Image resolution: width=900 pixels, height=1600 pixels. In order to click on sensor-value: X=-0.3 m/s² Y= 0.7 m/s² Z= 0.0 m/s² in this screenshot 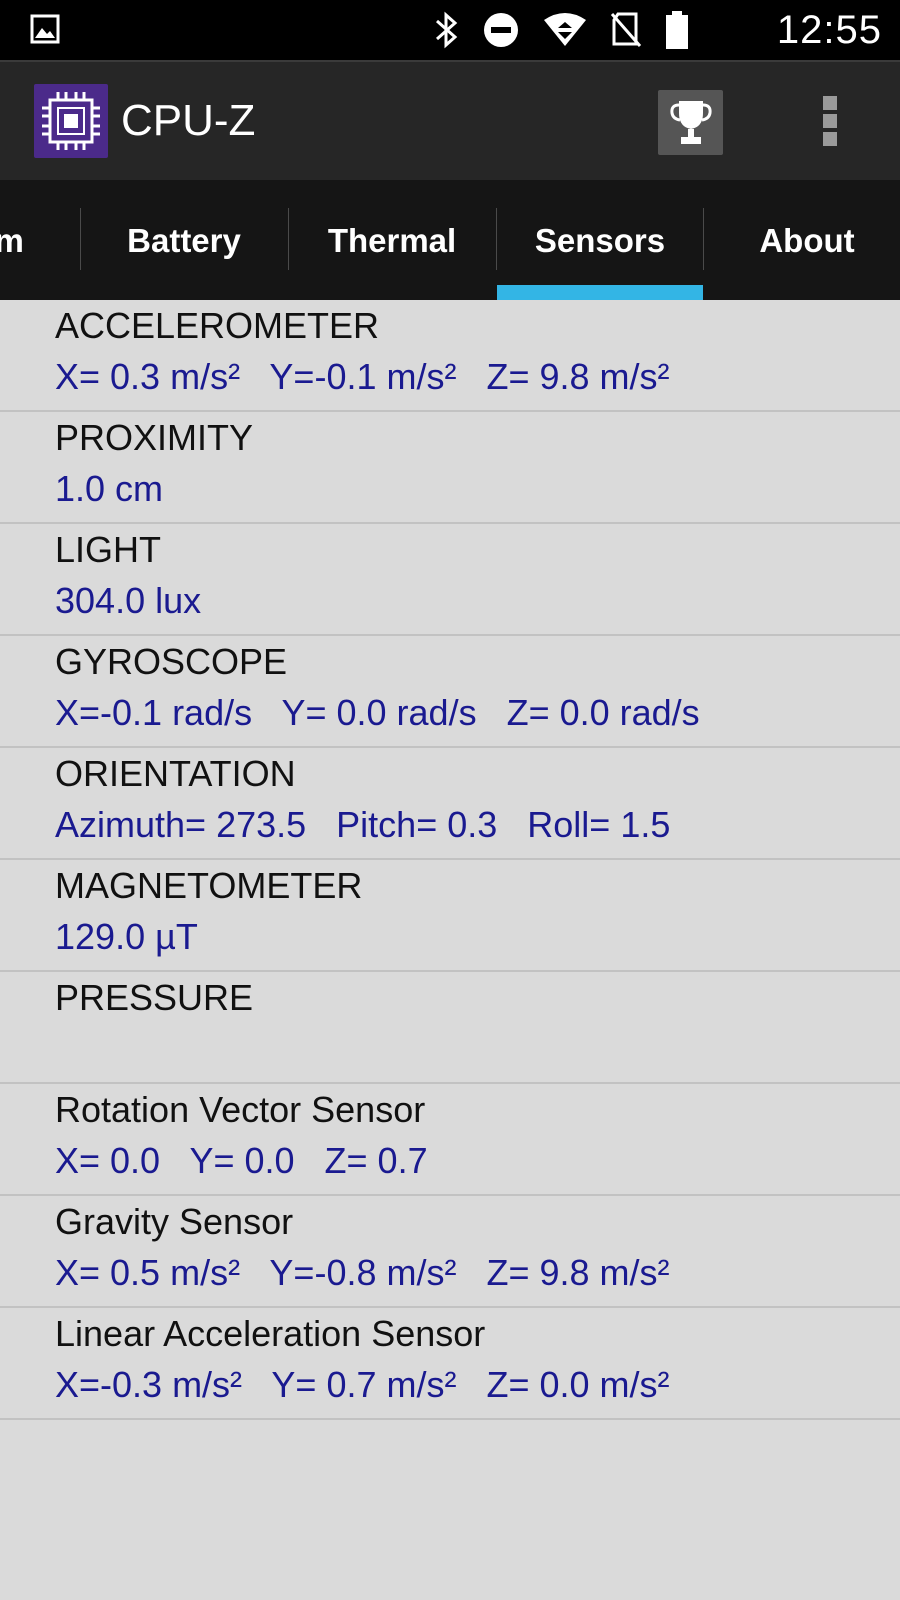, I will do `click(362, 1384)`.